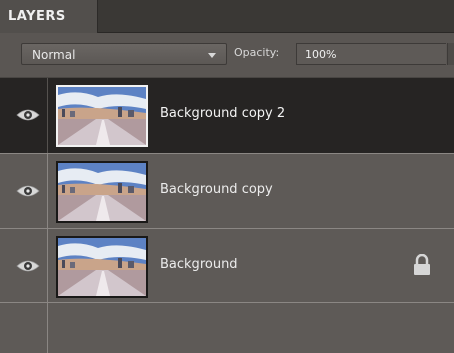 This screenshot has width=454, height=353. What do you see at coordinates (257, 52) in the screenshot?
I see `opacity-label: Opacity:` at bounding box center [257, 52].